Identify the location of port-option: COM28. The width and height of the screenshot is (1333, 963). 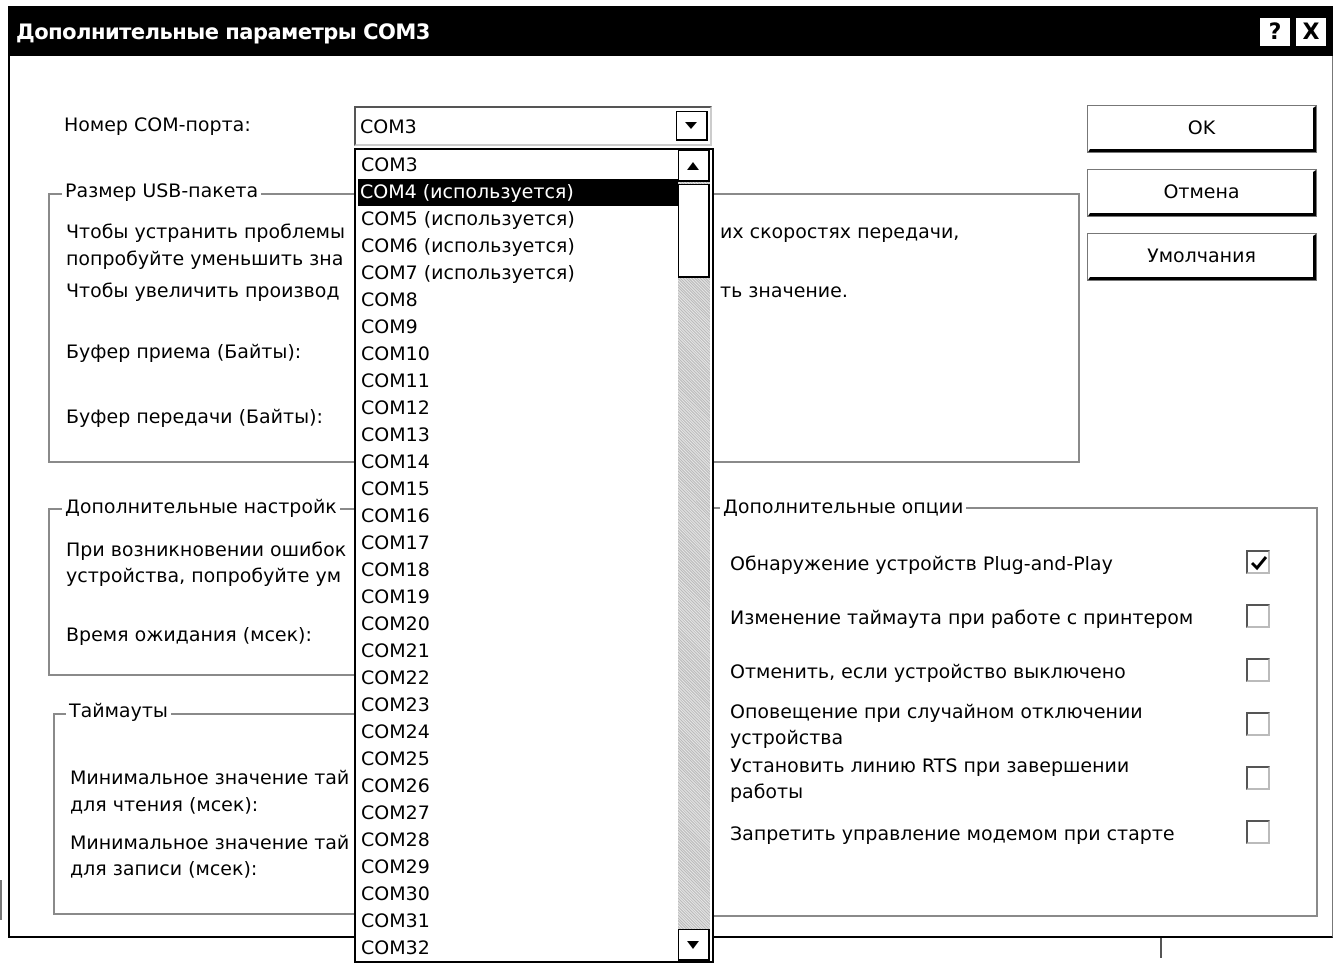
(395, 840).